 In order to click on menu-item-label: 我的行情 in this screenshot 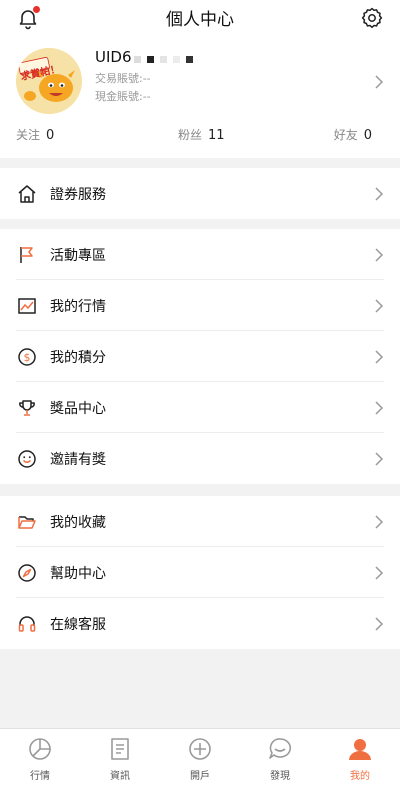, I will do `click(78, 306)`.